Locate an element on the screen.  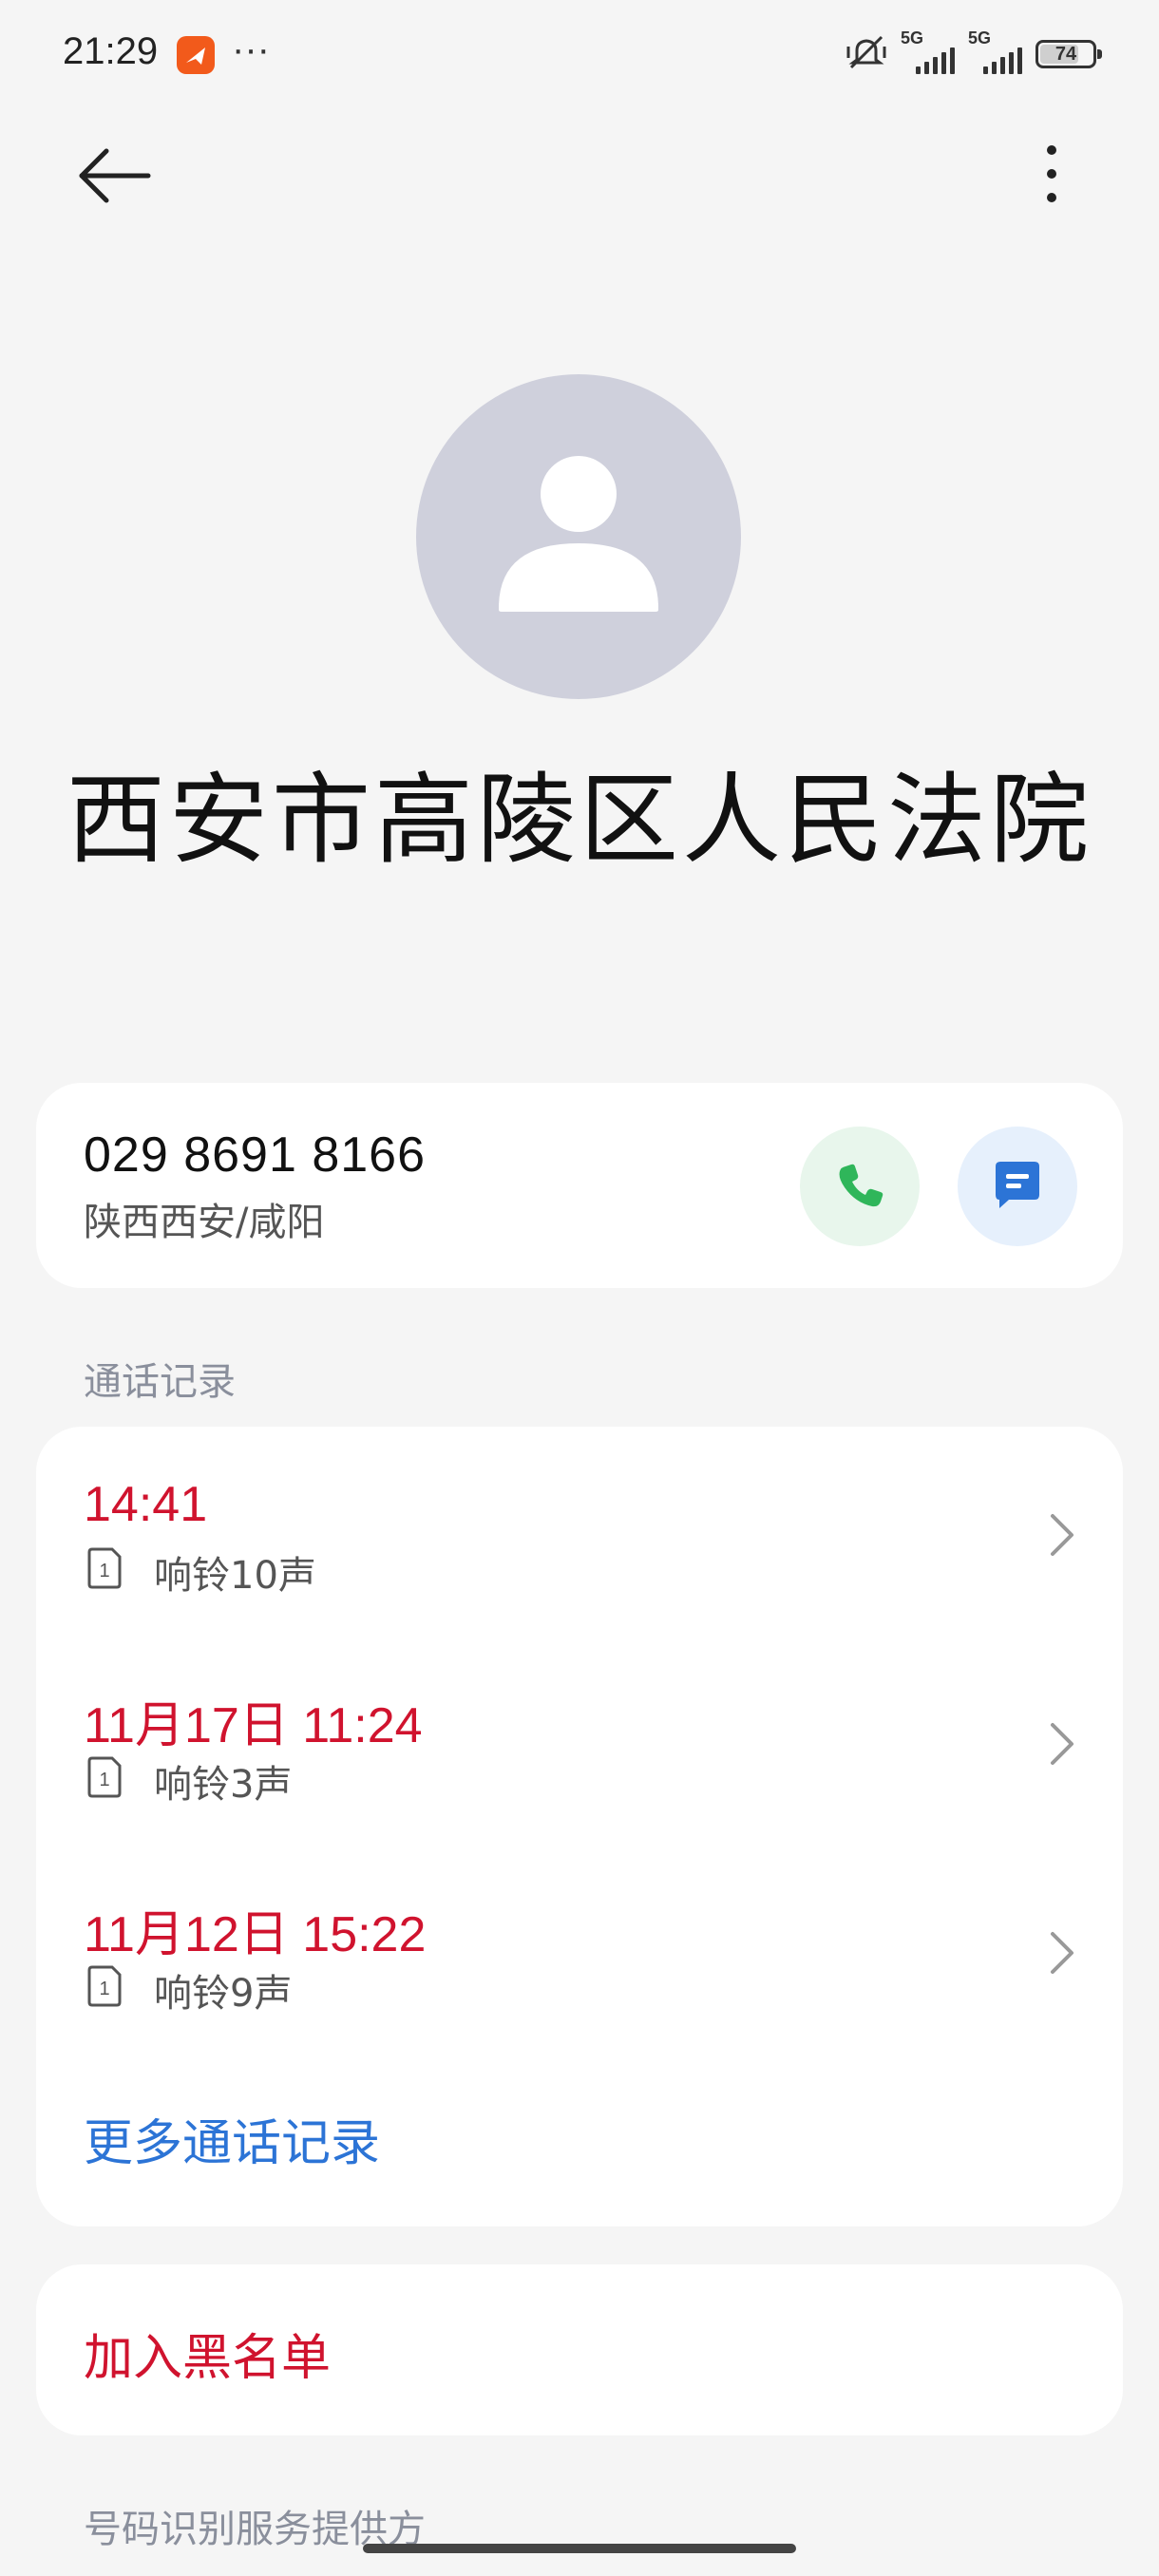
more-vertical-icon is located at coordinates (1051, 173).